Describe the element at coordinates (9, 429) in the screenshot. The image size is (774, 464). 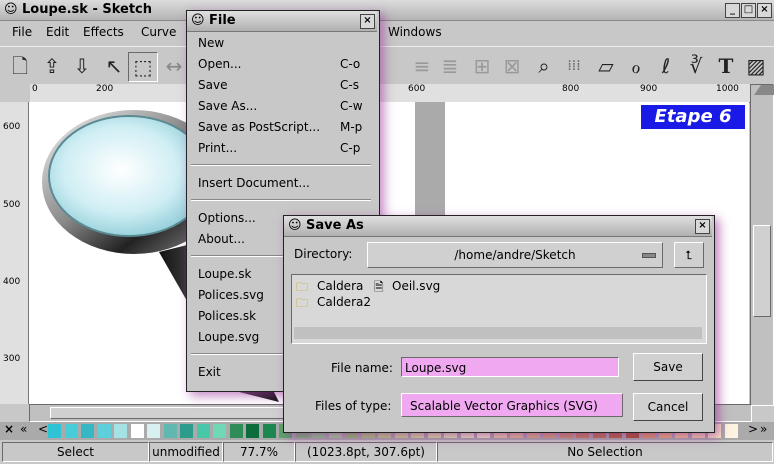
I see `no-color-button: ×` at that location.